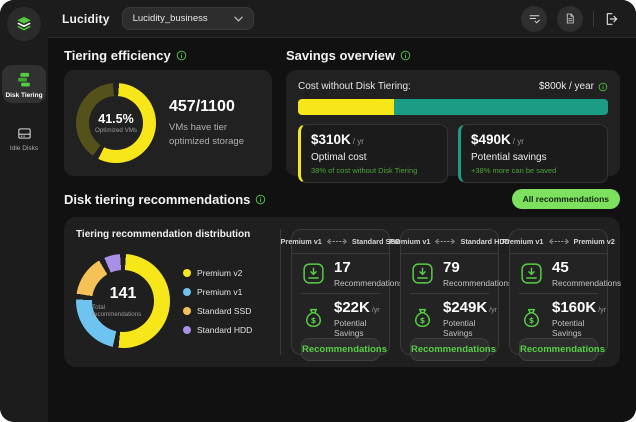 Image resolution: width=636 pixels, height=422 pixels. Describe the element at coordinates (123, 293) in the screenshot. I see `total-recommendations-value: 141` at that location.